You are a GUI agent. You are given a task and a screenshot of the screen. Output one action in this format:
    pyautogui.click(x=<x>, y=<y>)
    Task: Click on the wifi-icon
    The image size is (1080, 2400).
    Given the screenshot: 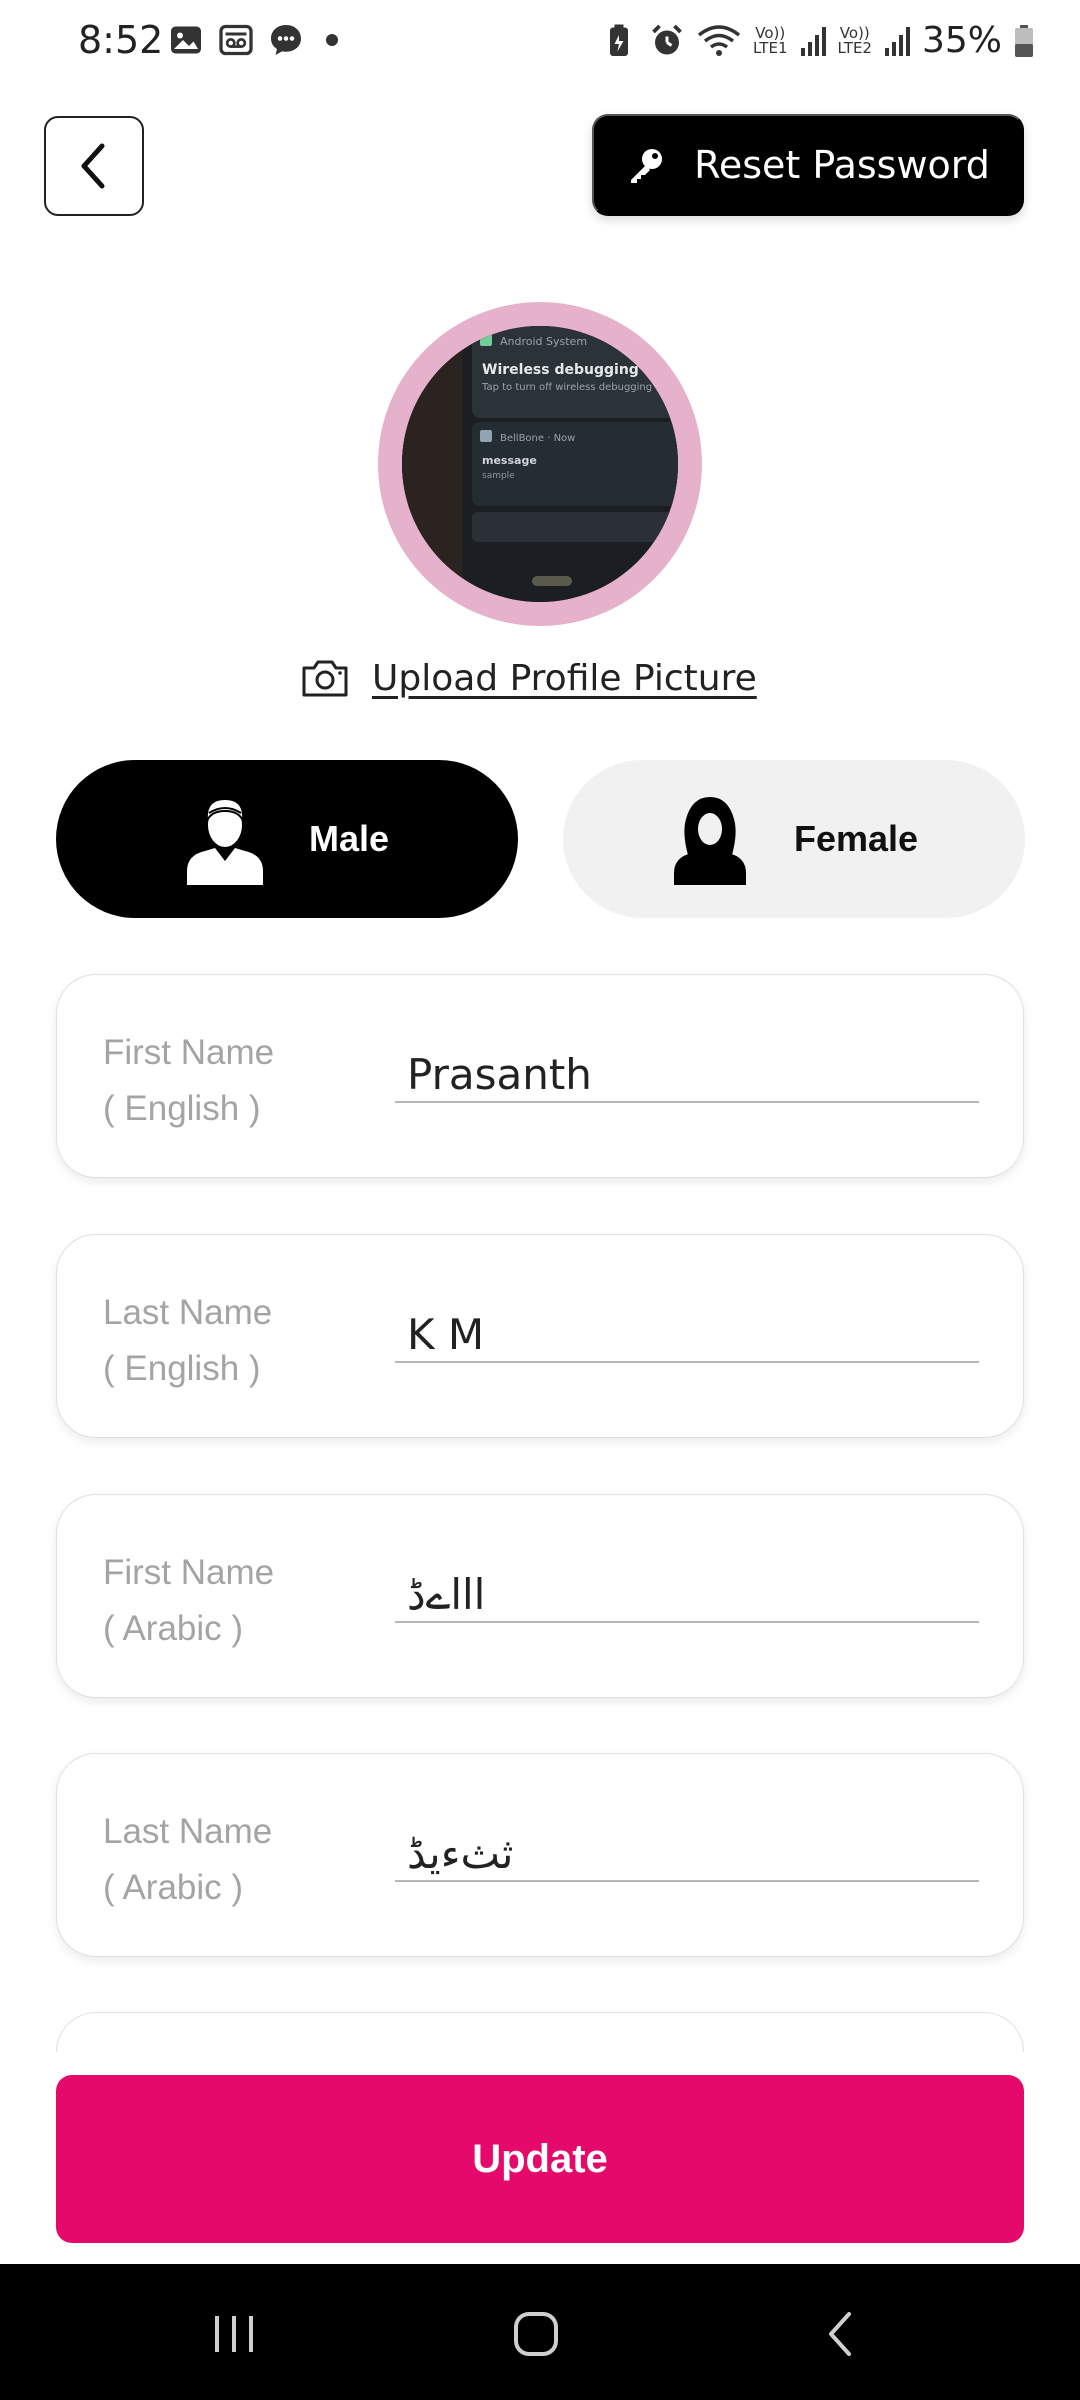 What is the action you would take?
    pyautogui.click(x=719, y=40)
    